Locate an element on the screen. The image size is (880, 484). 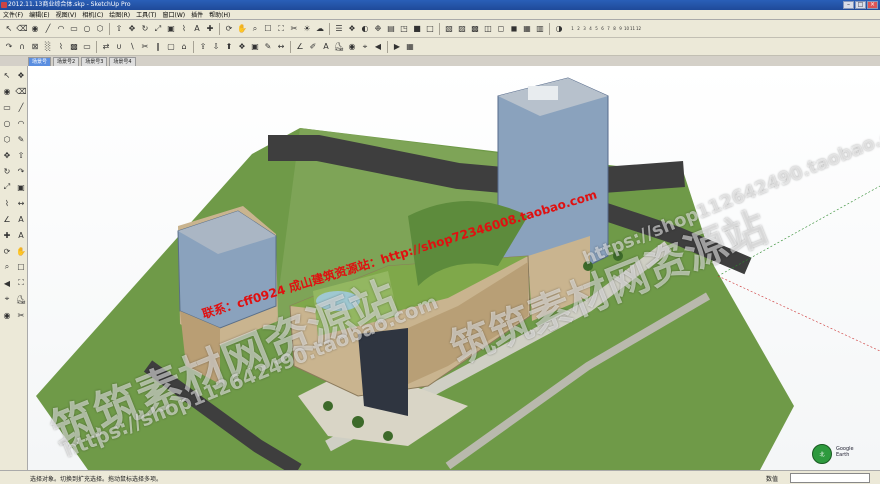
edit-match-icon: ✎ is located at coordinates (268, 47).